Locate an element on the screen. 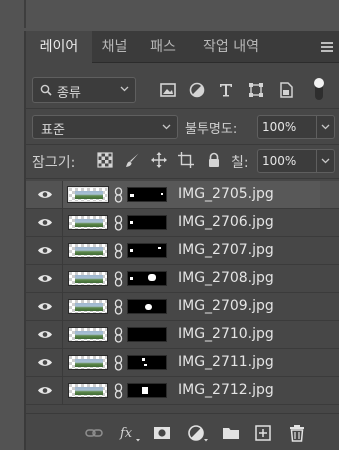 Image resolution: width=339 pixels, height=450 pixels. opacity-dropdown-button is located at coordinates (326, 127).